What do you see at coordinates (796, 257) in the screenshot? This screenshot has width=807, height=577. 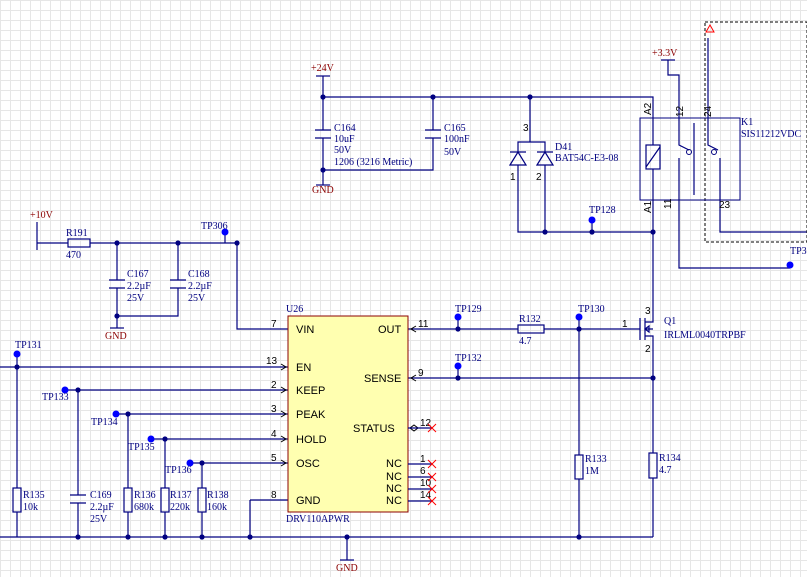 I see `testpoint-tp3: TP3` at bounding box center [796, 257].